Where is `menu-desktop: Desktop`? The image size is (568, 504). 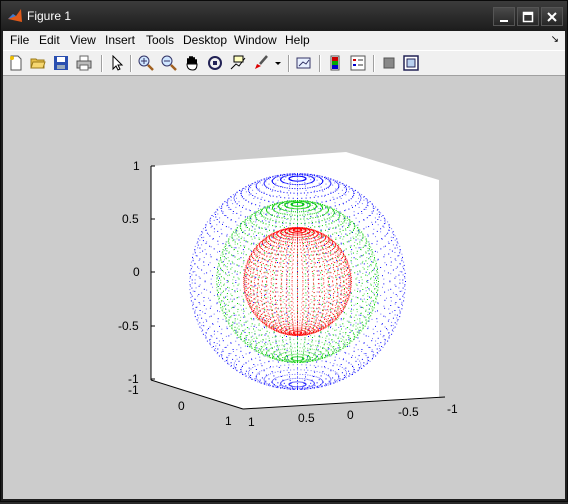
menu-desktop: Desktop is located at coordinates (205, 40).